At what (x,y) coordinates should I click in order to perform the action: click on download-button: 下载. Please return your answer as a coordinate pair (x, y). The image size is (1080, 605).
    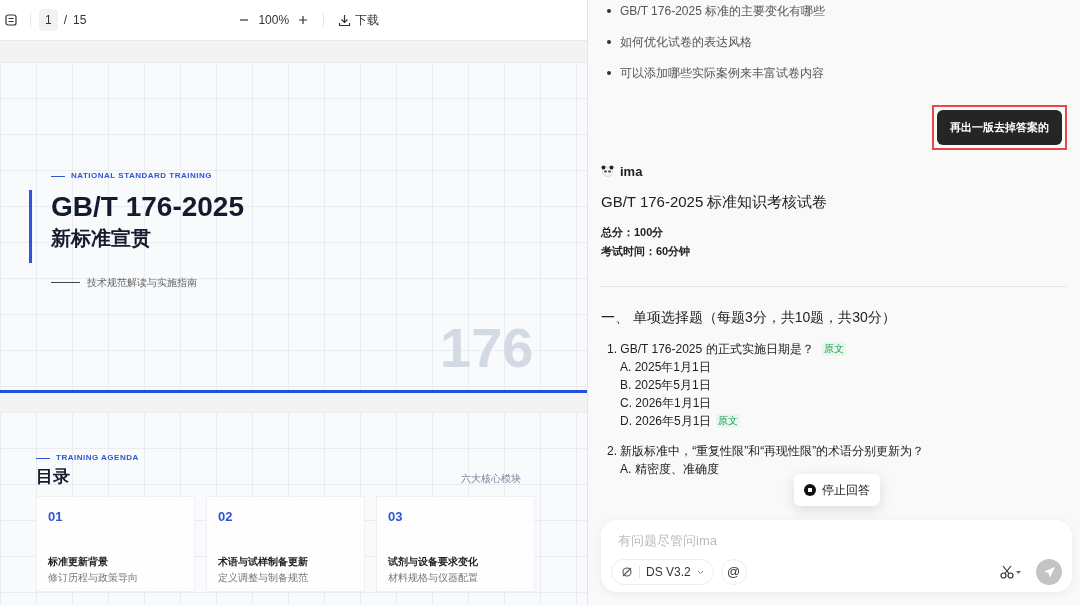
    Looking at the image, I should click on (359, 20).